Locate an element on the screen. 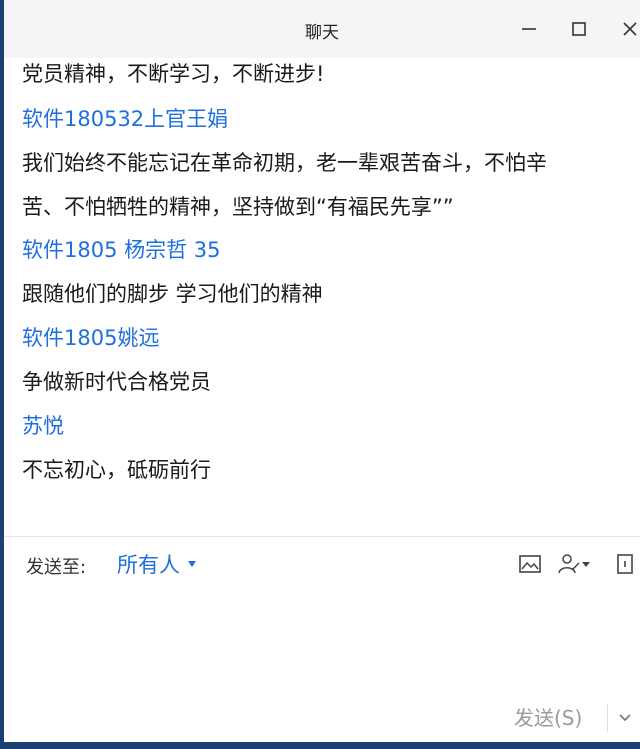 The height and width of the screenshot is (749, 640). message-text: 争做新时代合格党员 is located at coordinates (116, 382).